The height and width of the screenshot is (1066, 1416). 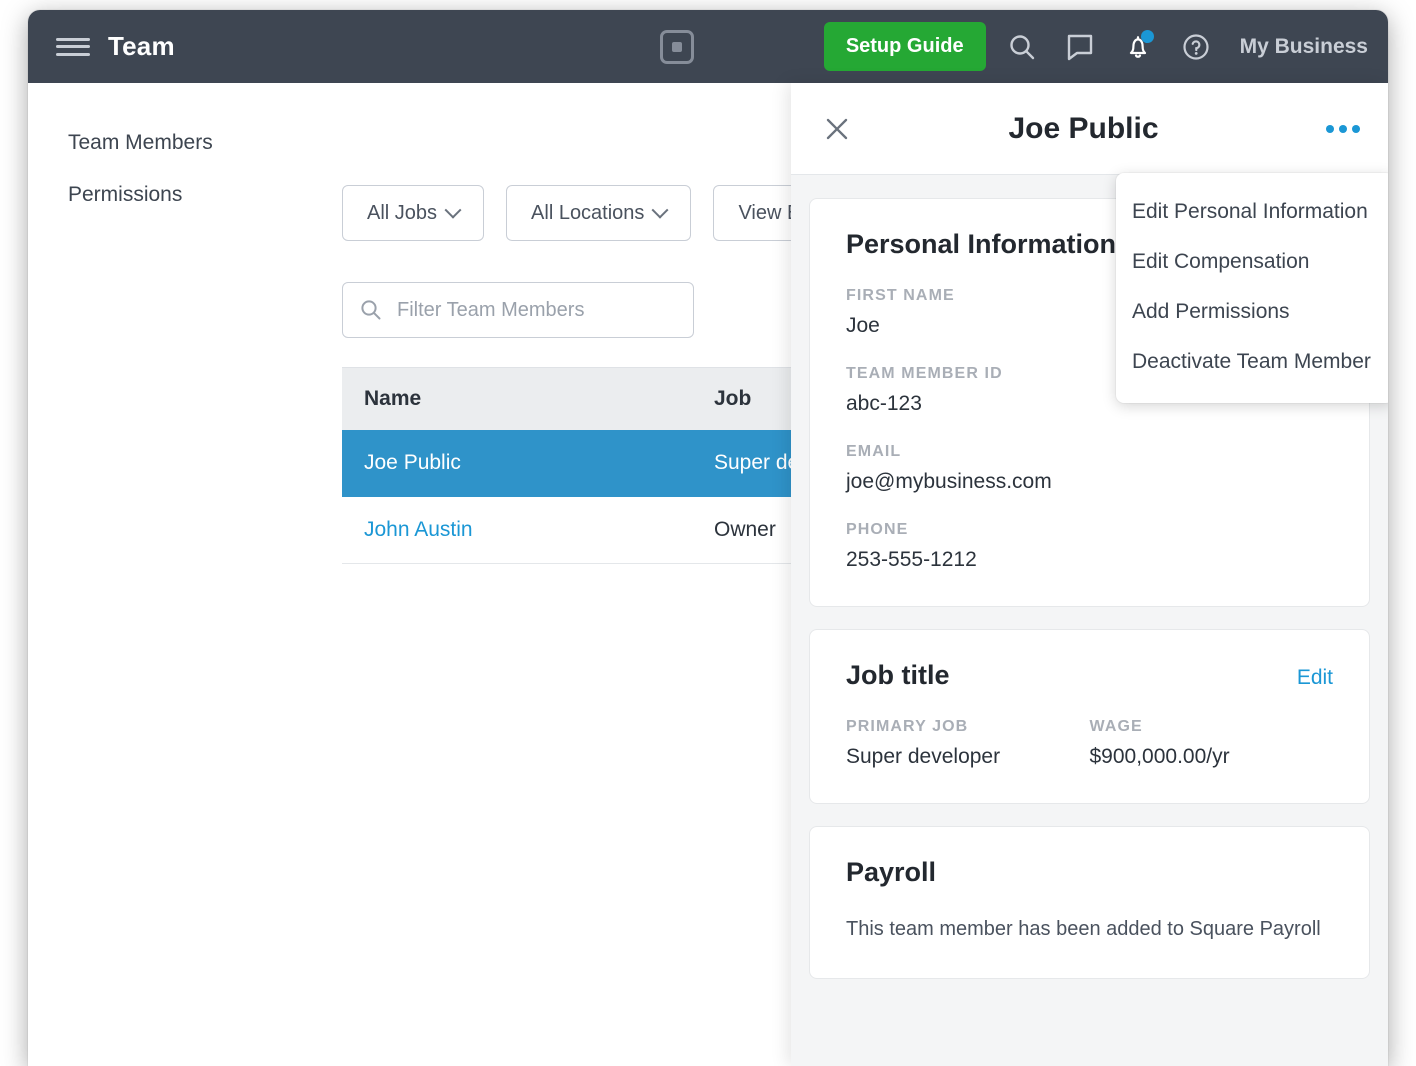 What do you see at coordinates (898, 675) in the screenshot?
I see `job-title-heading: Job title` at bounding box center [898, 675].